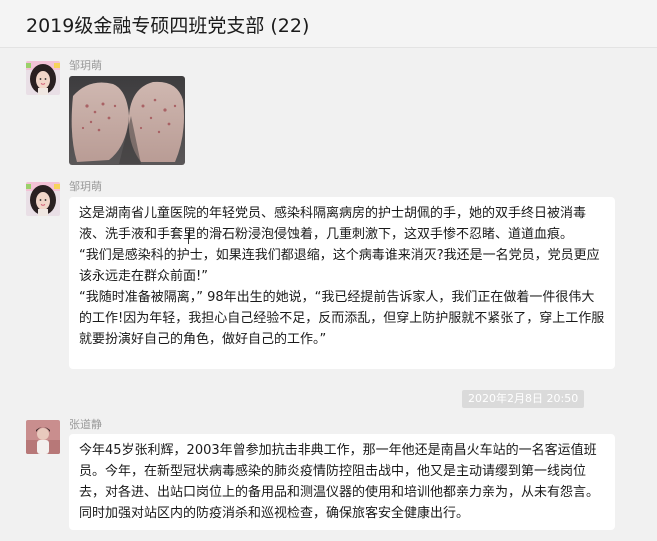  I want to click on message-photo, so click(127, 120).